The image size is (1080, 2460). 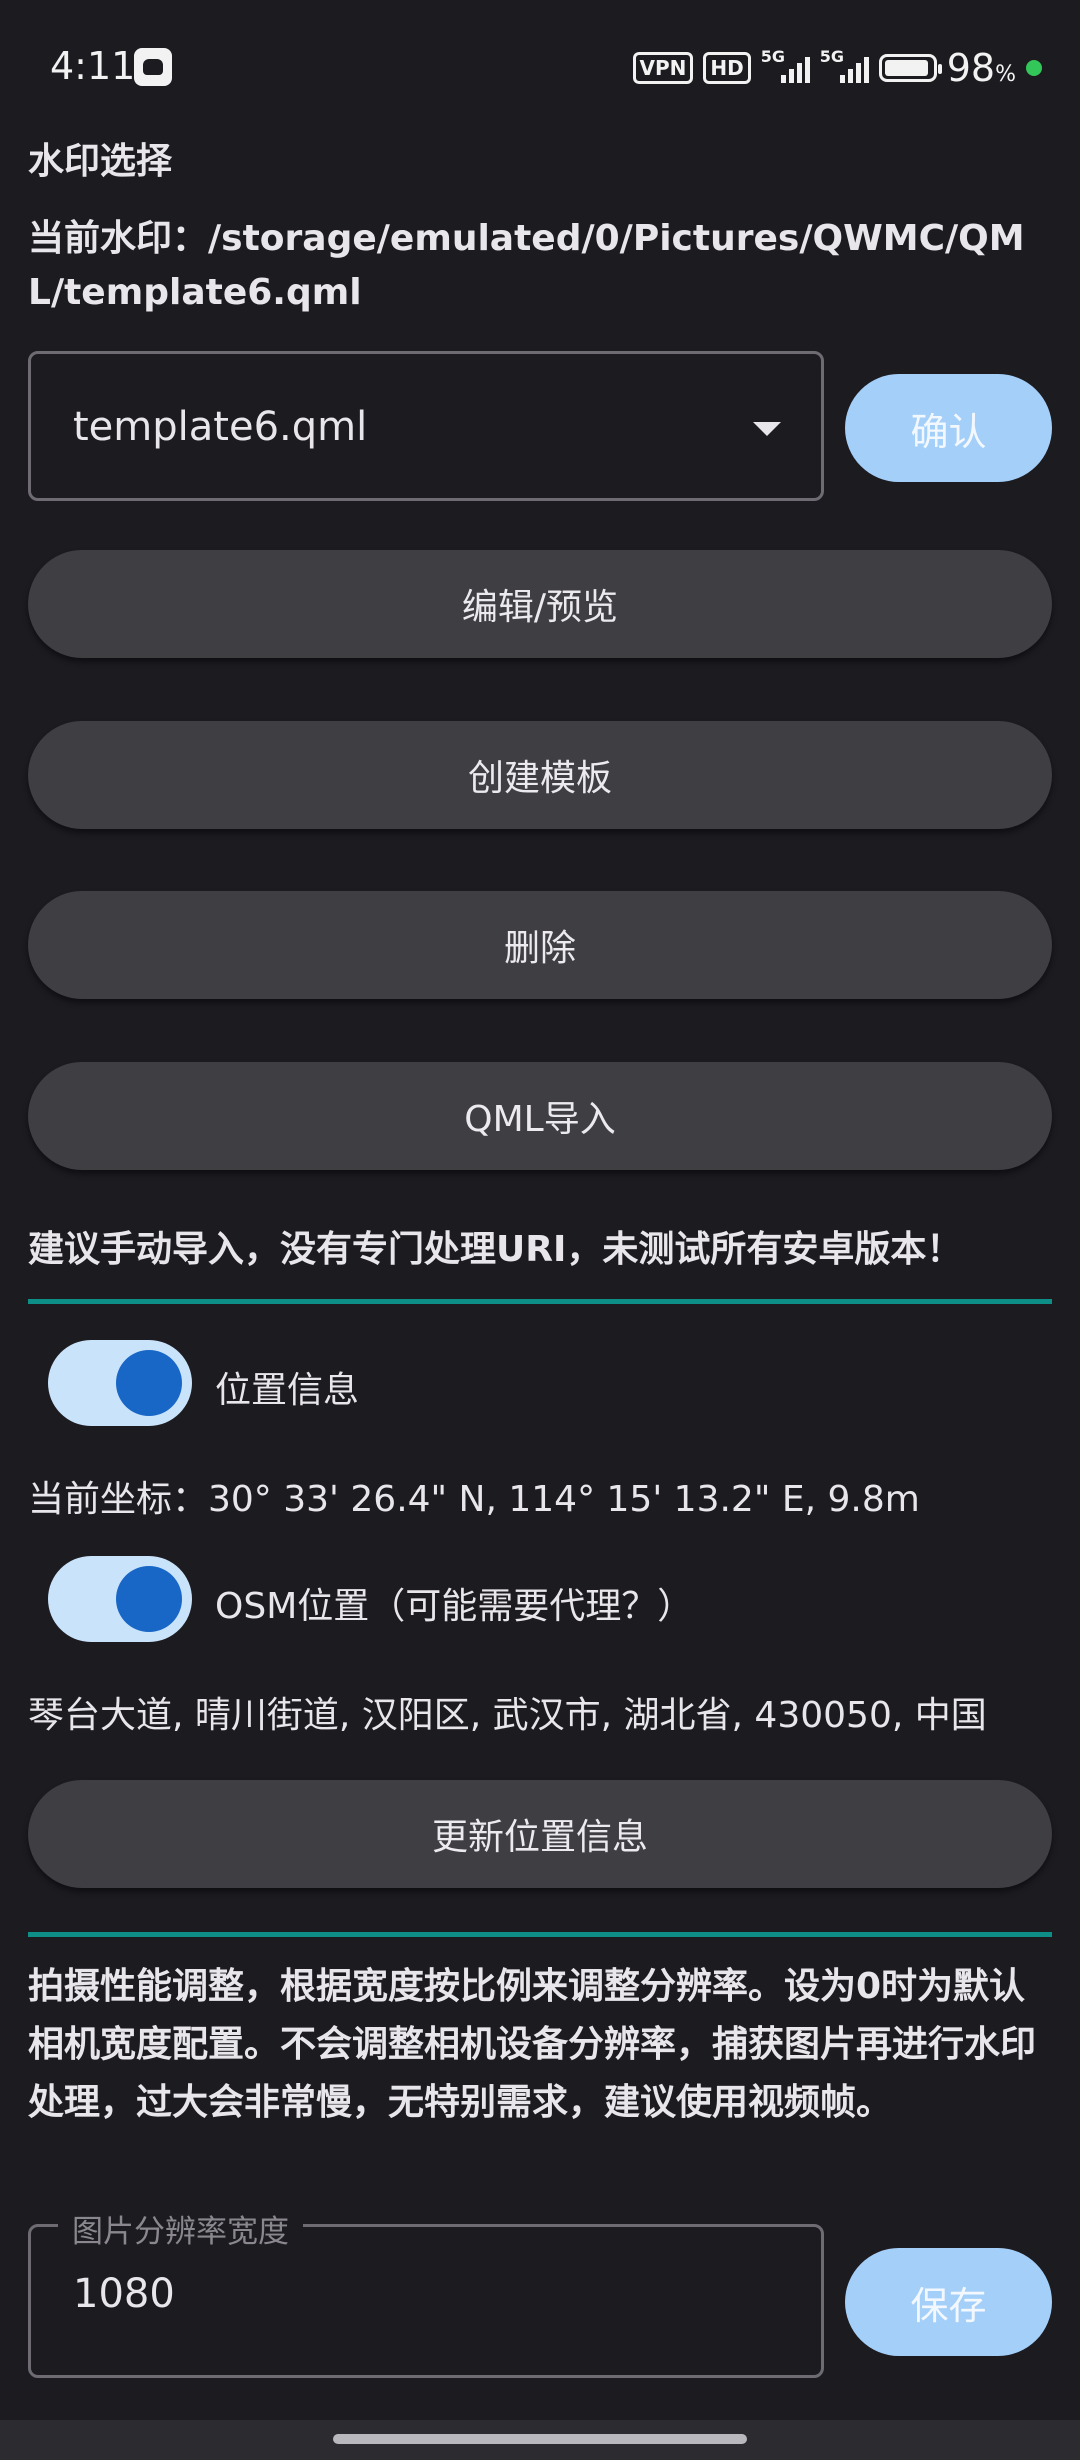 What do you see at coordinates (910, 68) in the screenshot?
I see `battery-icon` at bounding box center [910, 68].